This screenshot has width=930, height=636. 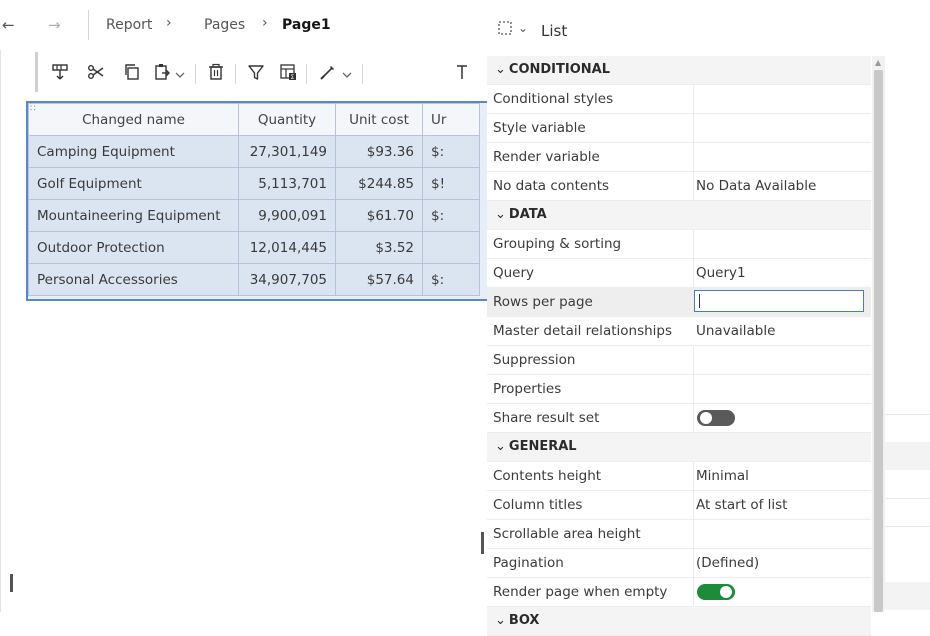 What do you see at coordinates (256, 72) in the screenshot?
I see `filter-icon` at bounding box center [256, 72].